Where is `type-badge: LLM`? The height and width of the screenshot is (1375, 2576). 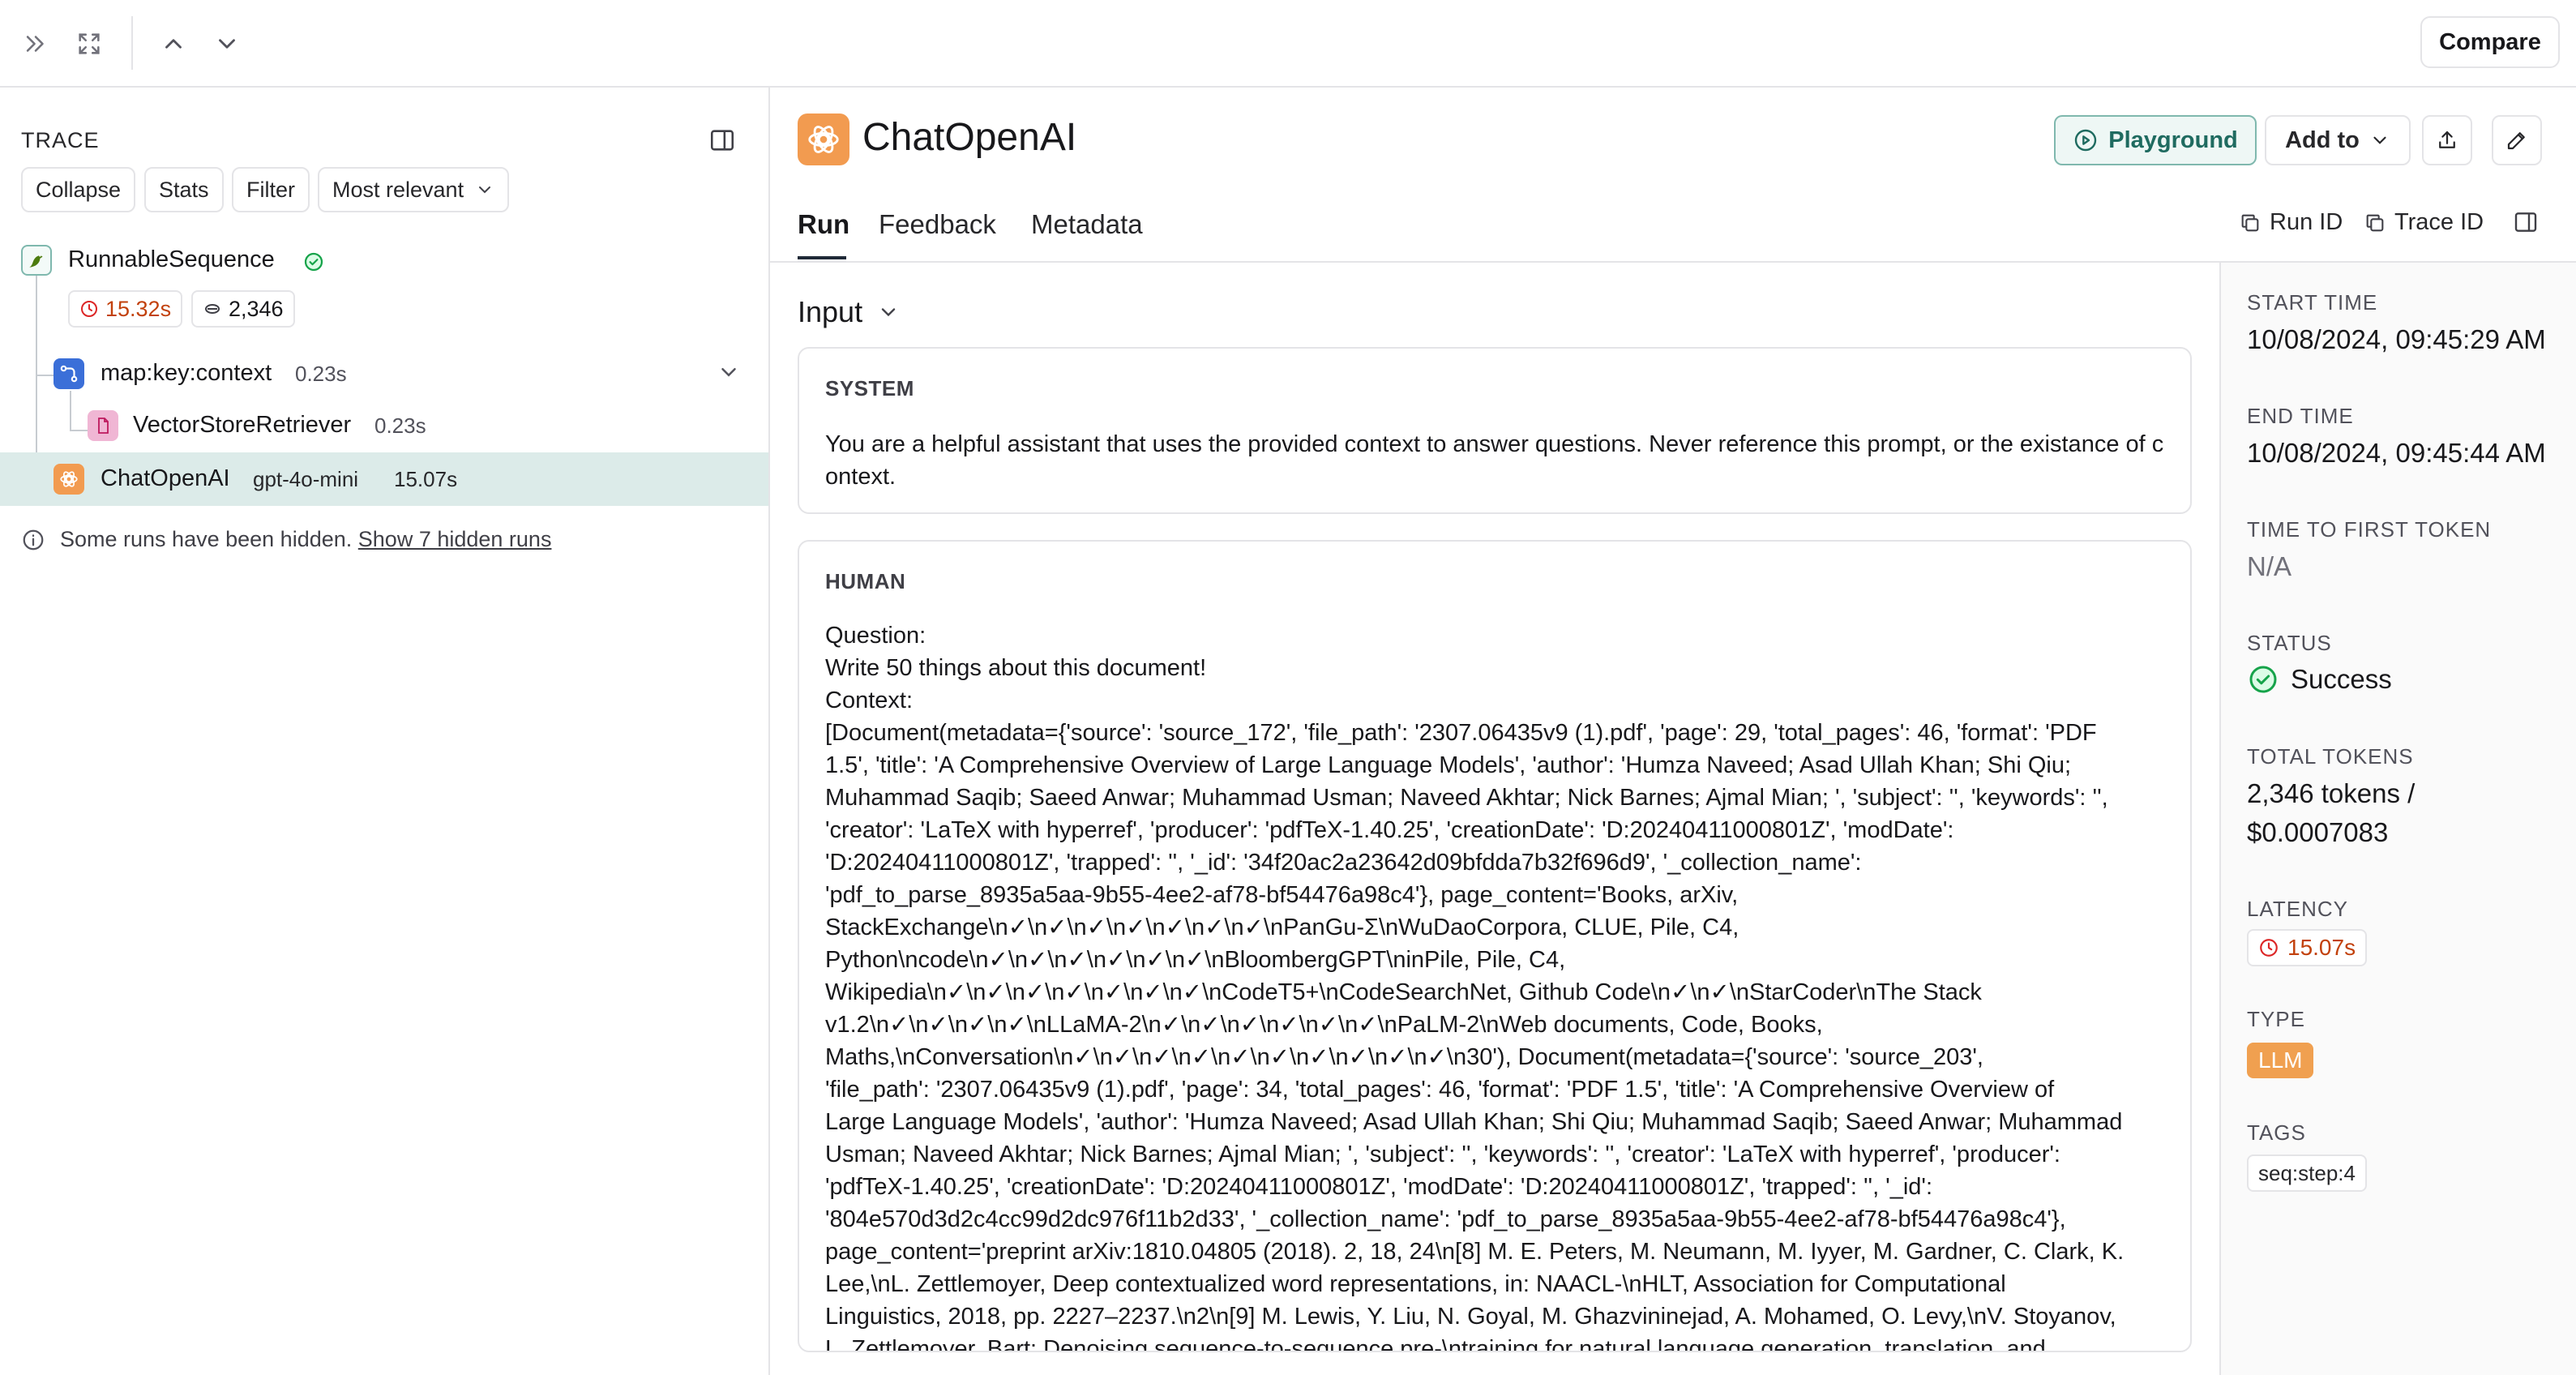 type-badge: LLM is located at coordinates (2280, 1060).